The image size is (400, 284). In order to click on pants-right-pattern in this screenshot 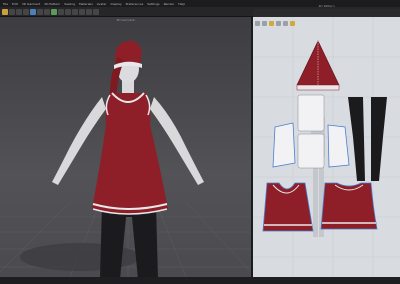, I will do `click(379, 139)`.